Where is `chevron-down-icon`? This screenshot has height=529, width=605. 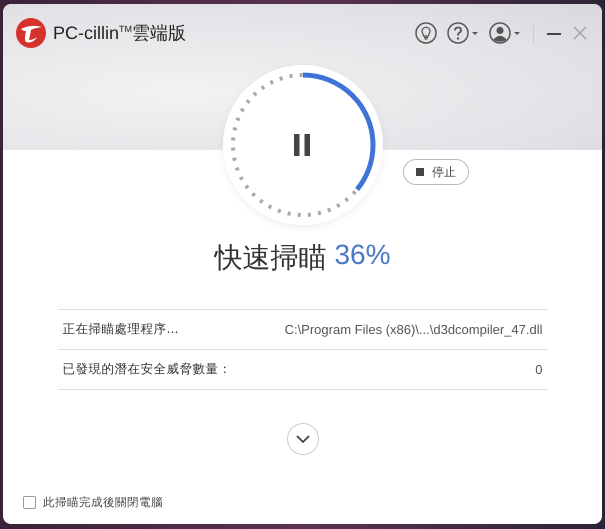 chevron-down-icon is located at coordinates (303, 439).